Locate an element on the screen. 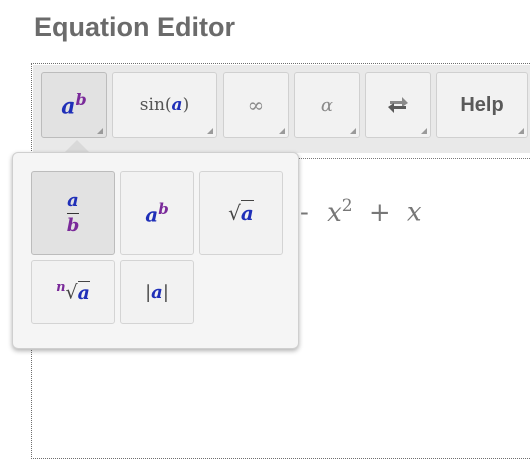 This screenshot has width=530, height=460. swap-button is located at coordinates (398, 105).